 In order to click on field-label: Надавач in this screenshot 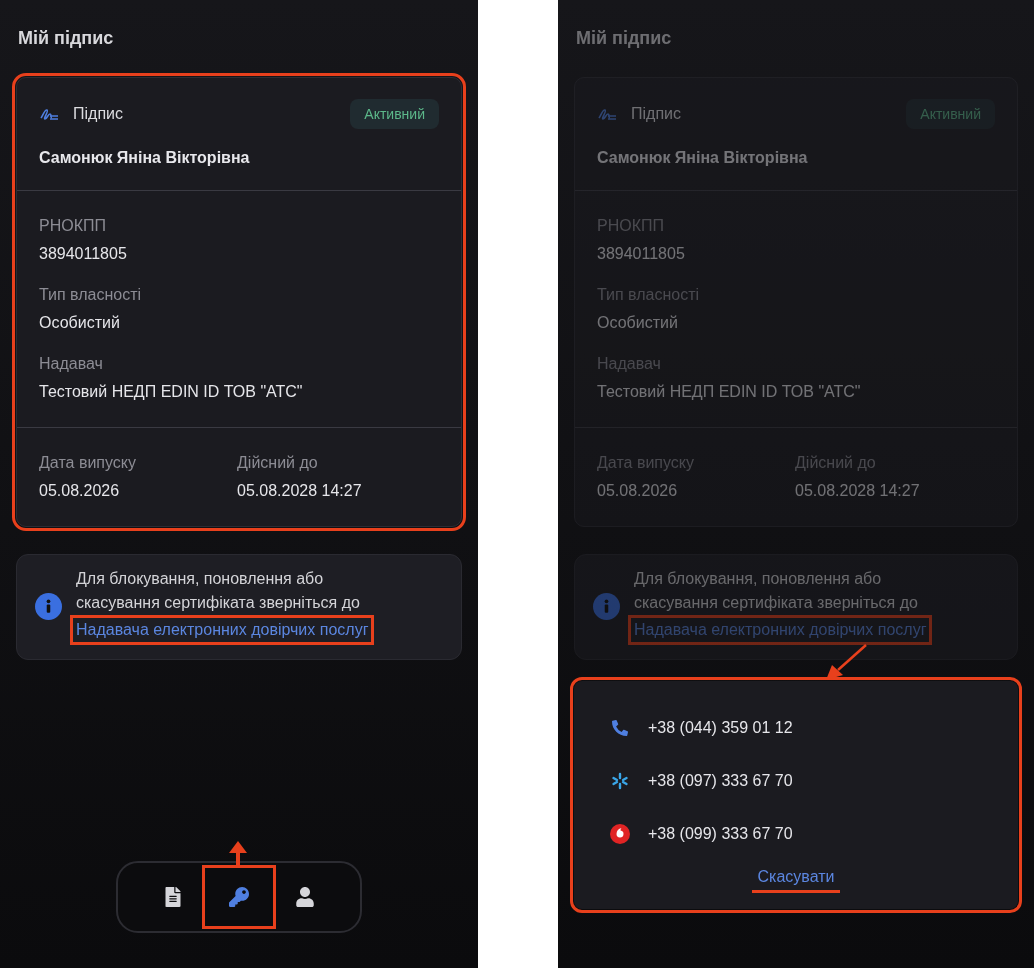, I will do `click(71, 364)`.